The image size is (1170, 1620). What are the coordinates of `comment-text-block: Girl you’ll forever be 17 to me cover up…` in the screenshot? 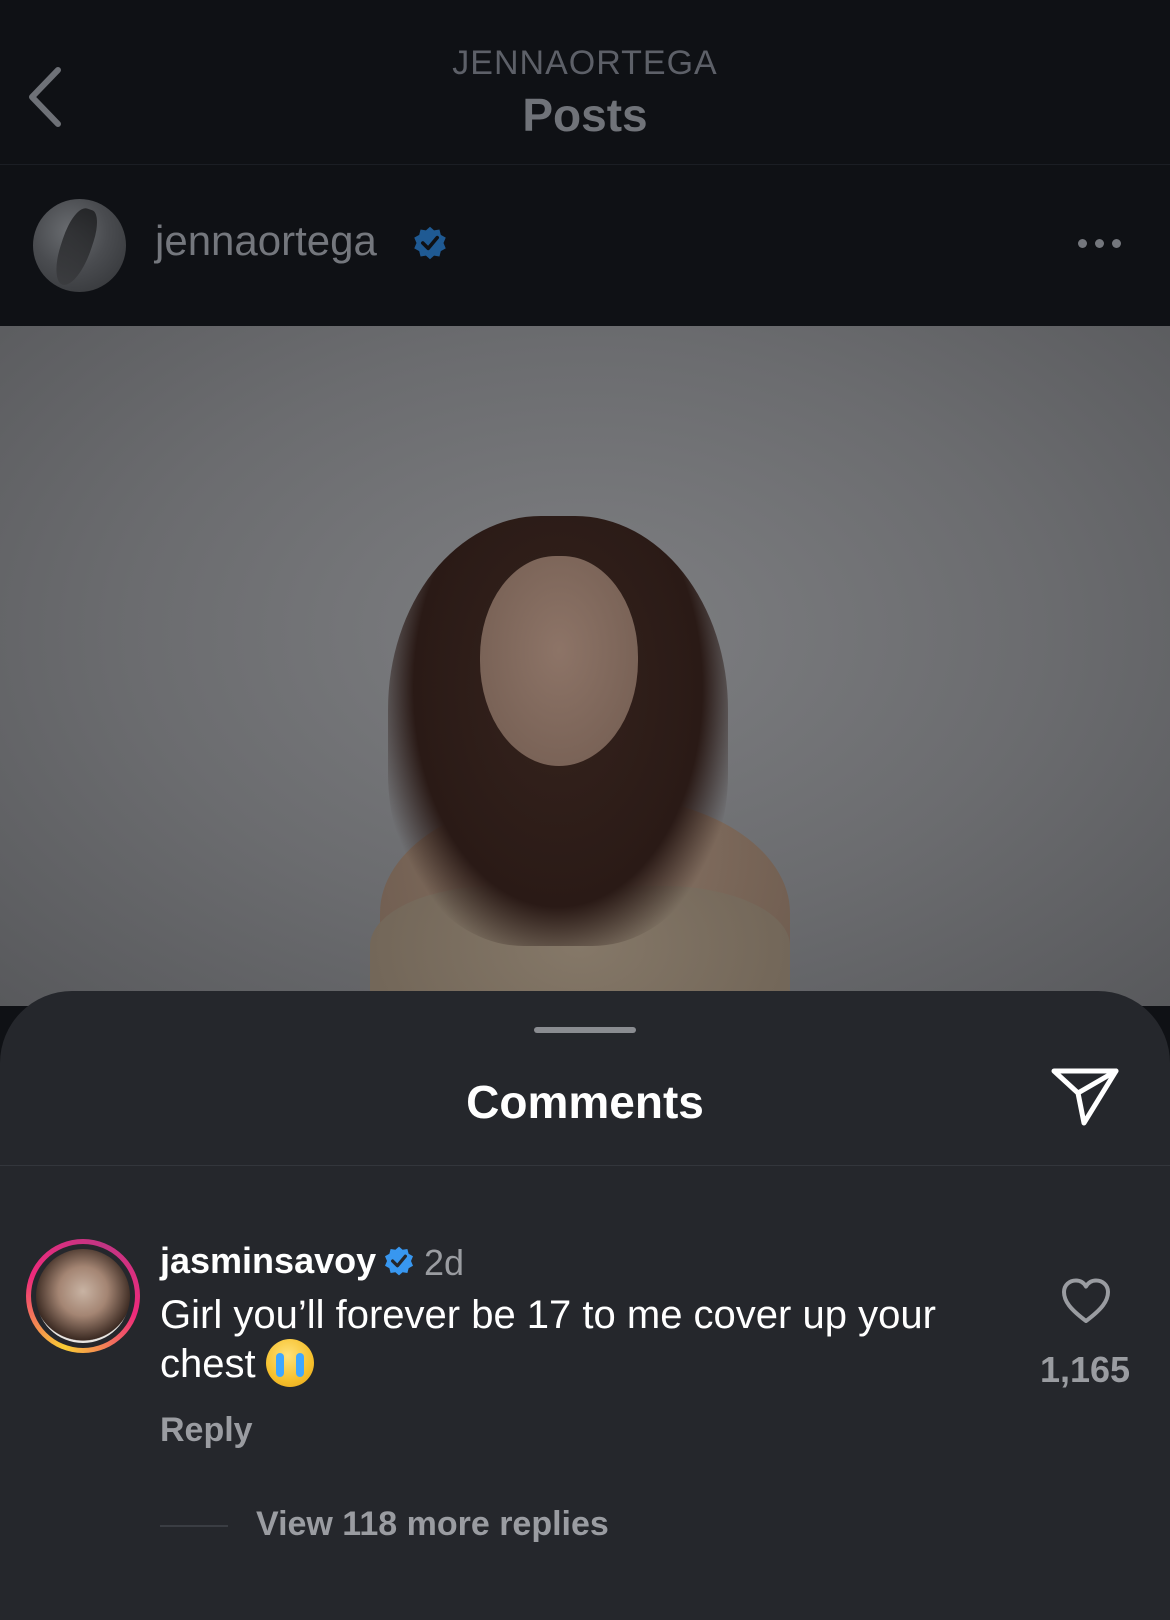 It's located at (585, 1339).